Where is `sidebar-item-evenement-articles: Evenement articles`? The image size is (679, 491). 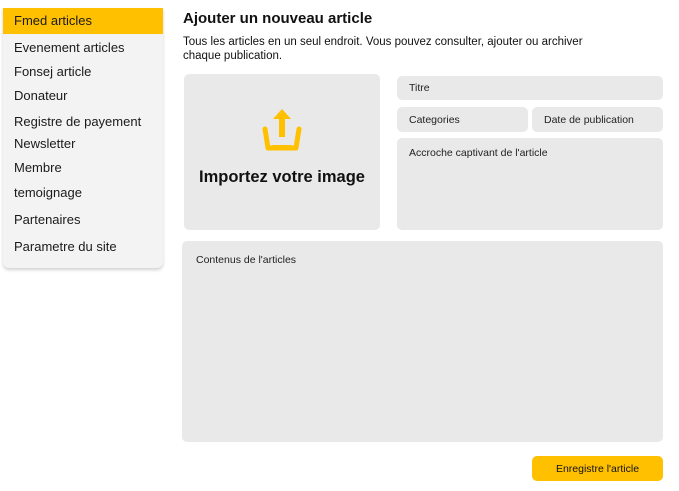
sidebar-item-evenement-articles: Evenement articles is located at coordinates (83, 48).